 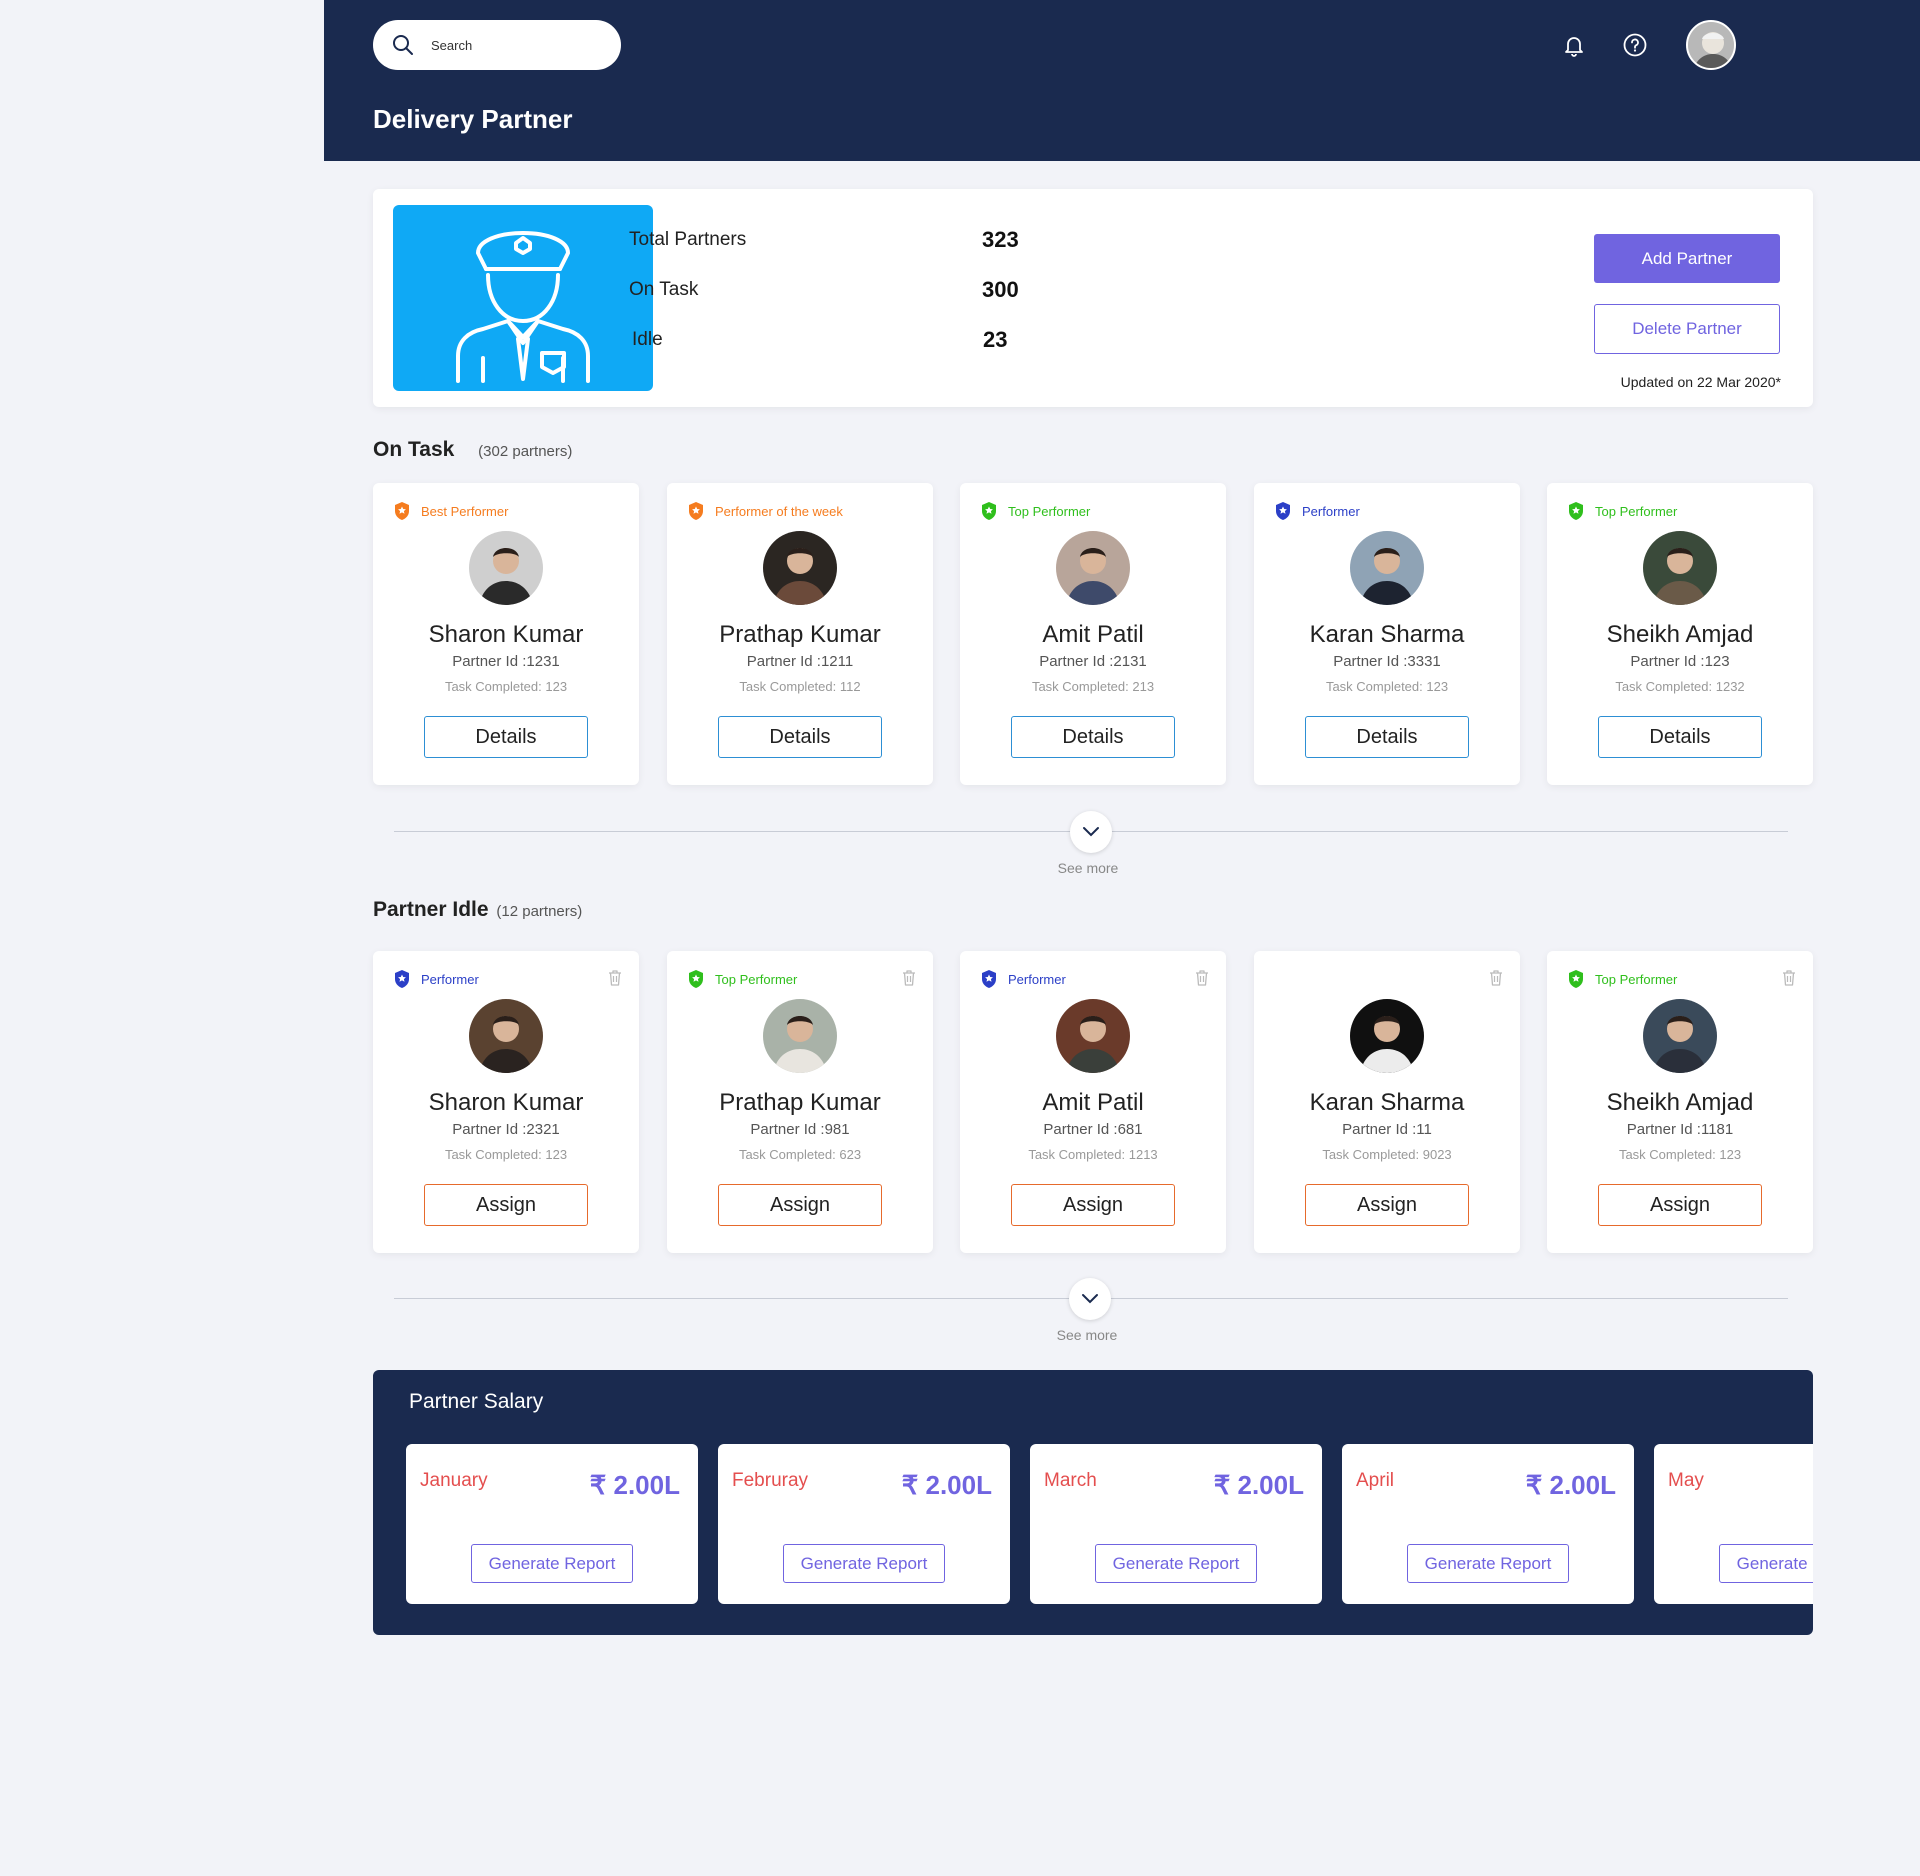 I want to click on month-label: January, so click(x=454, y=1480).